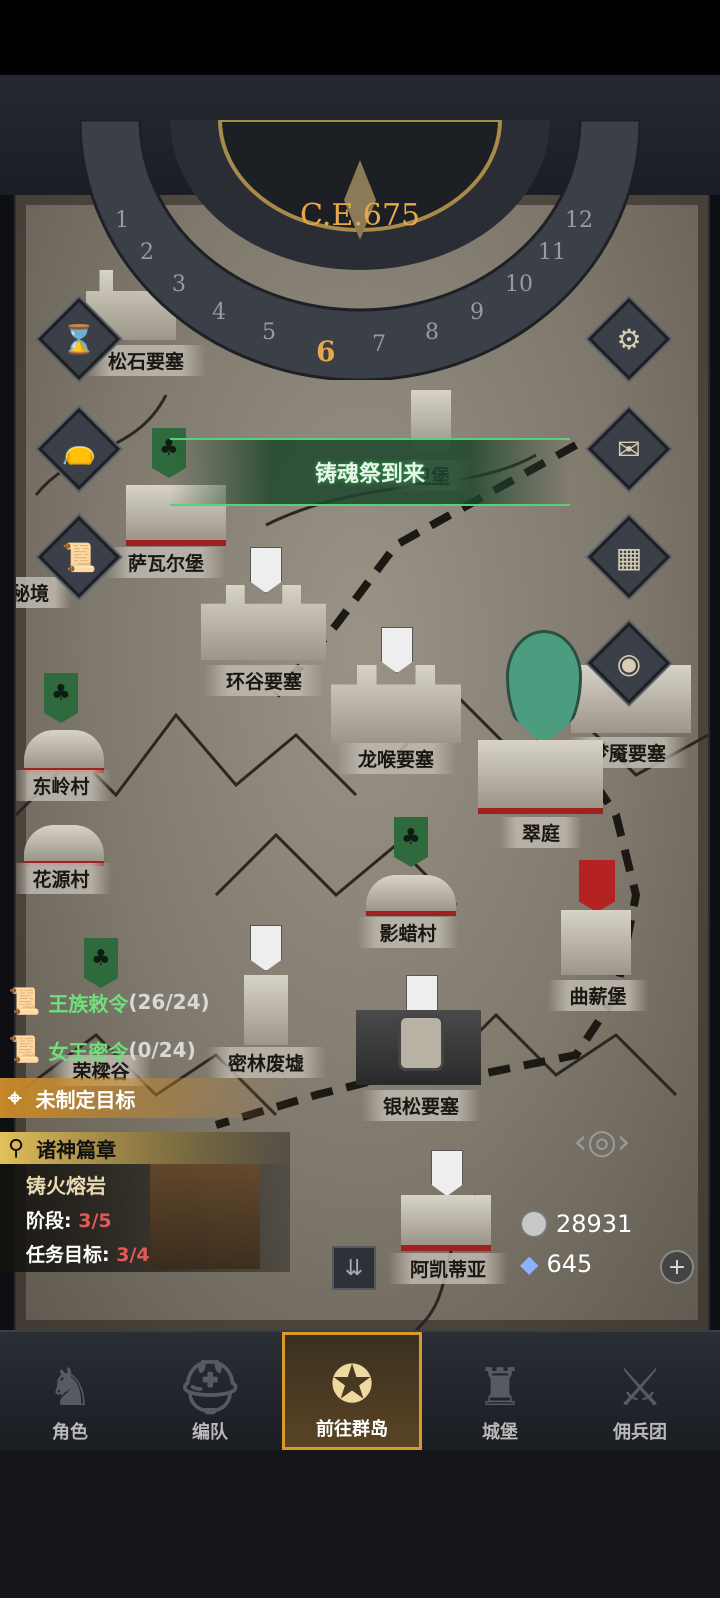 The image size is (720, 1598). I want to click on nav-label: 城堡, so click(500, 1432).